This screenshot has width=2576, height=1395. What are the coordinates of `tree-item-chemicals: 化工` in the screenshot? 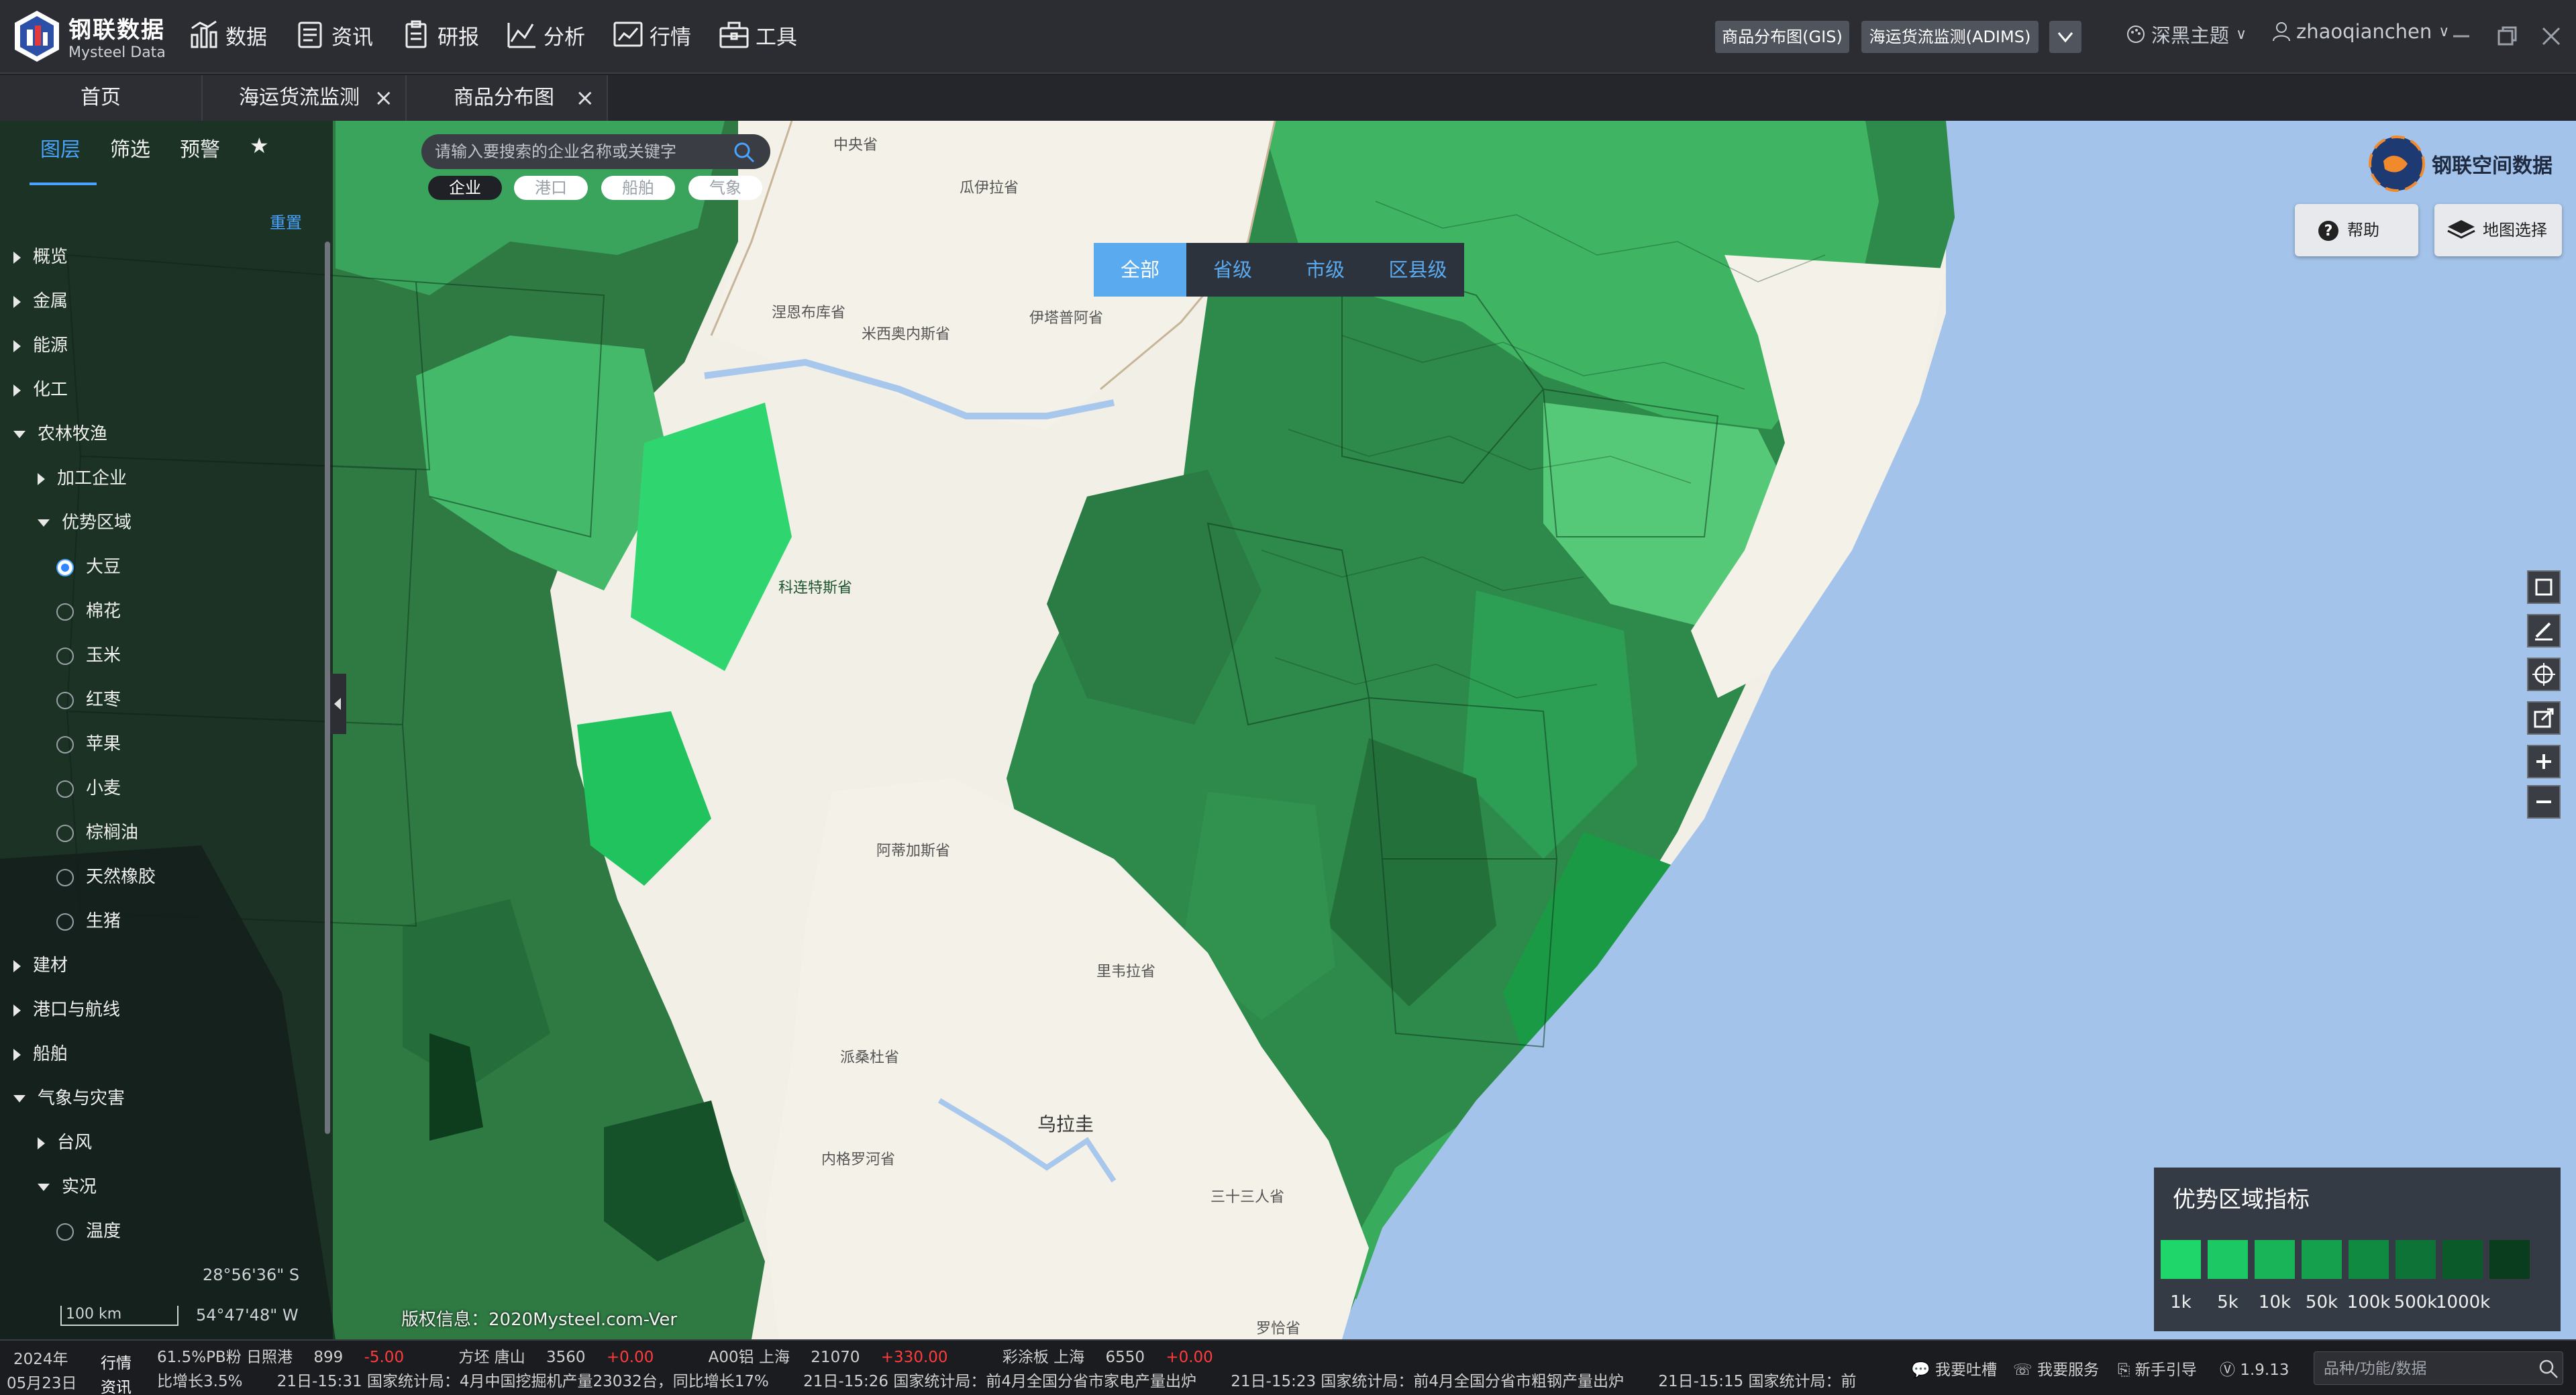 It's located at (161, 390).